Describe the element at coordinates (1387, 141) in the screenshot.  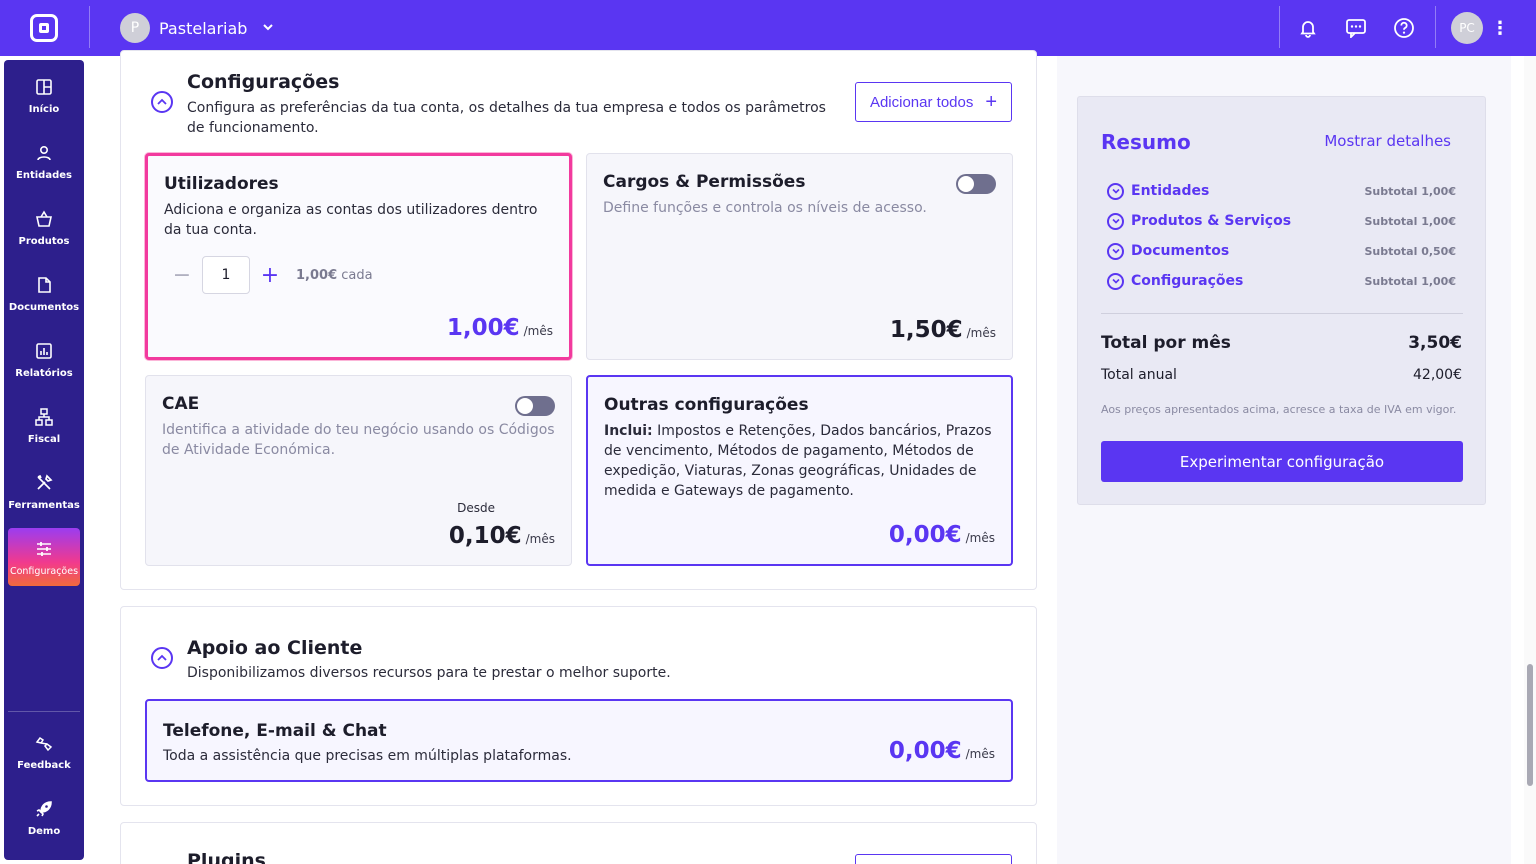
I see `show-details-link: Mostrar detalhes` at that location.